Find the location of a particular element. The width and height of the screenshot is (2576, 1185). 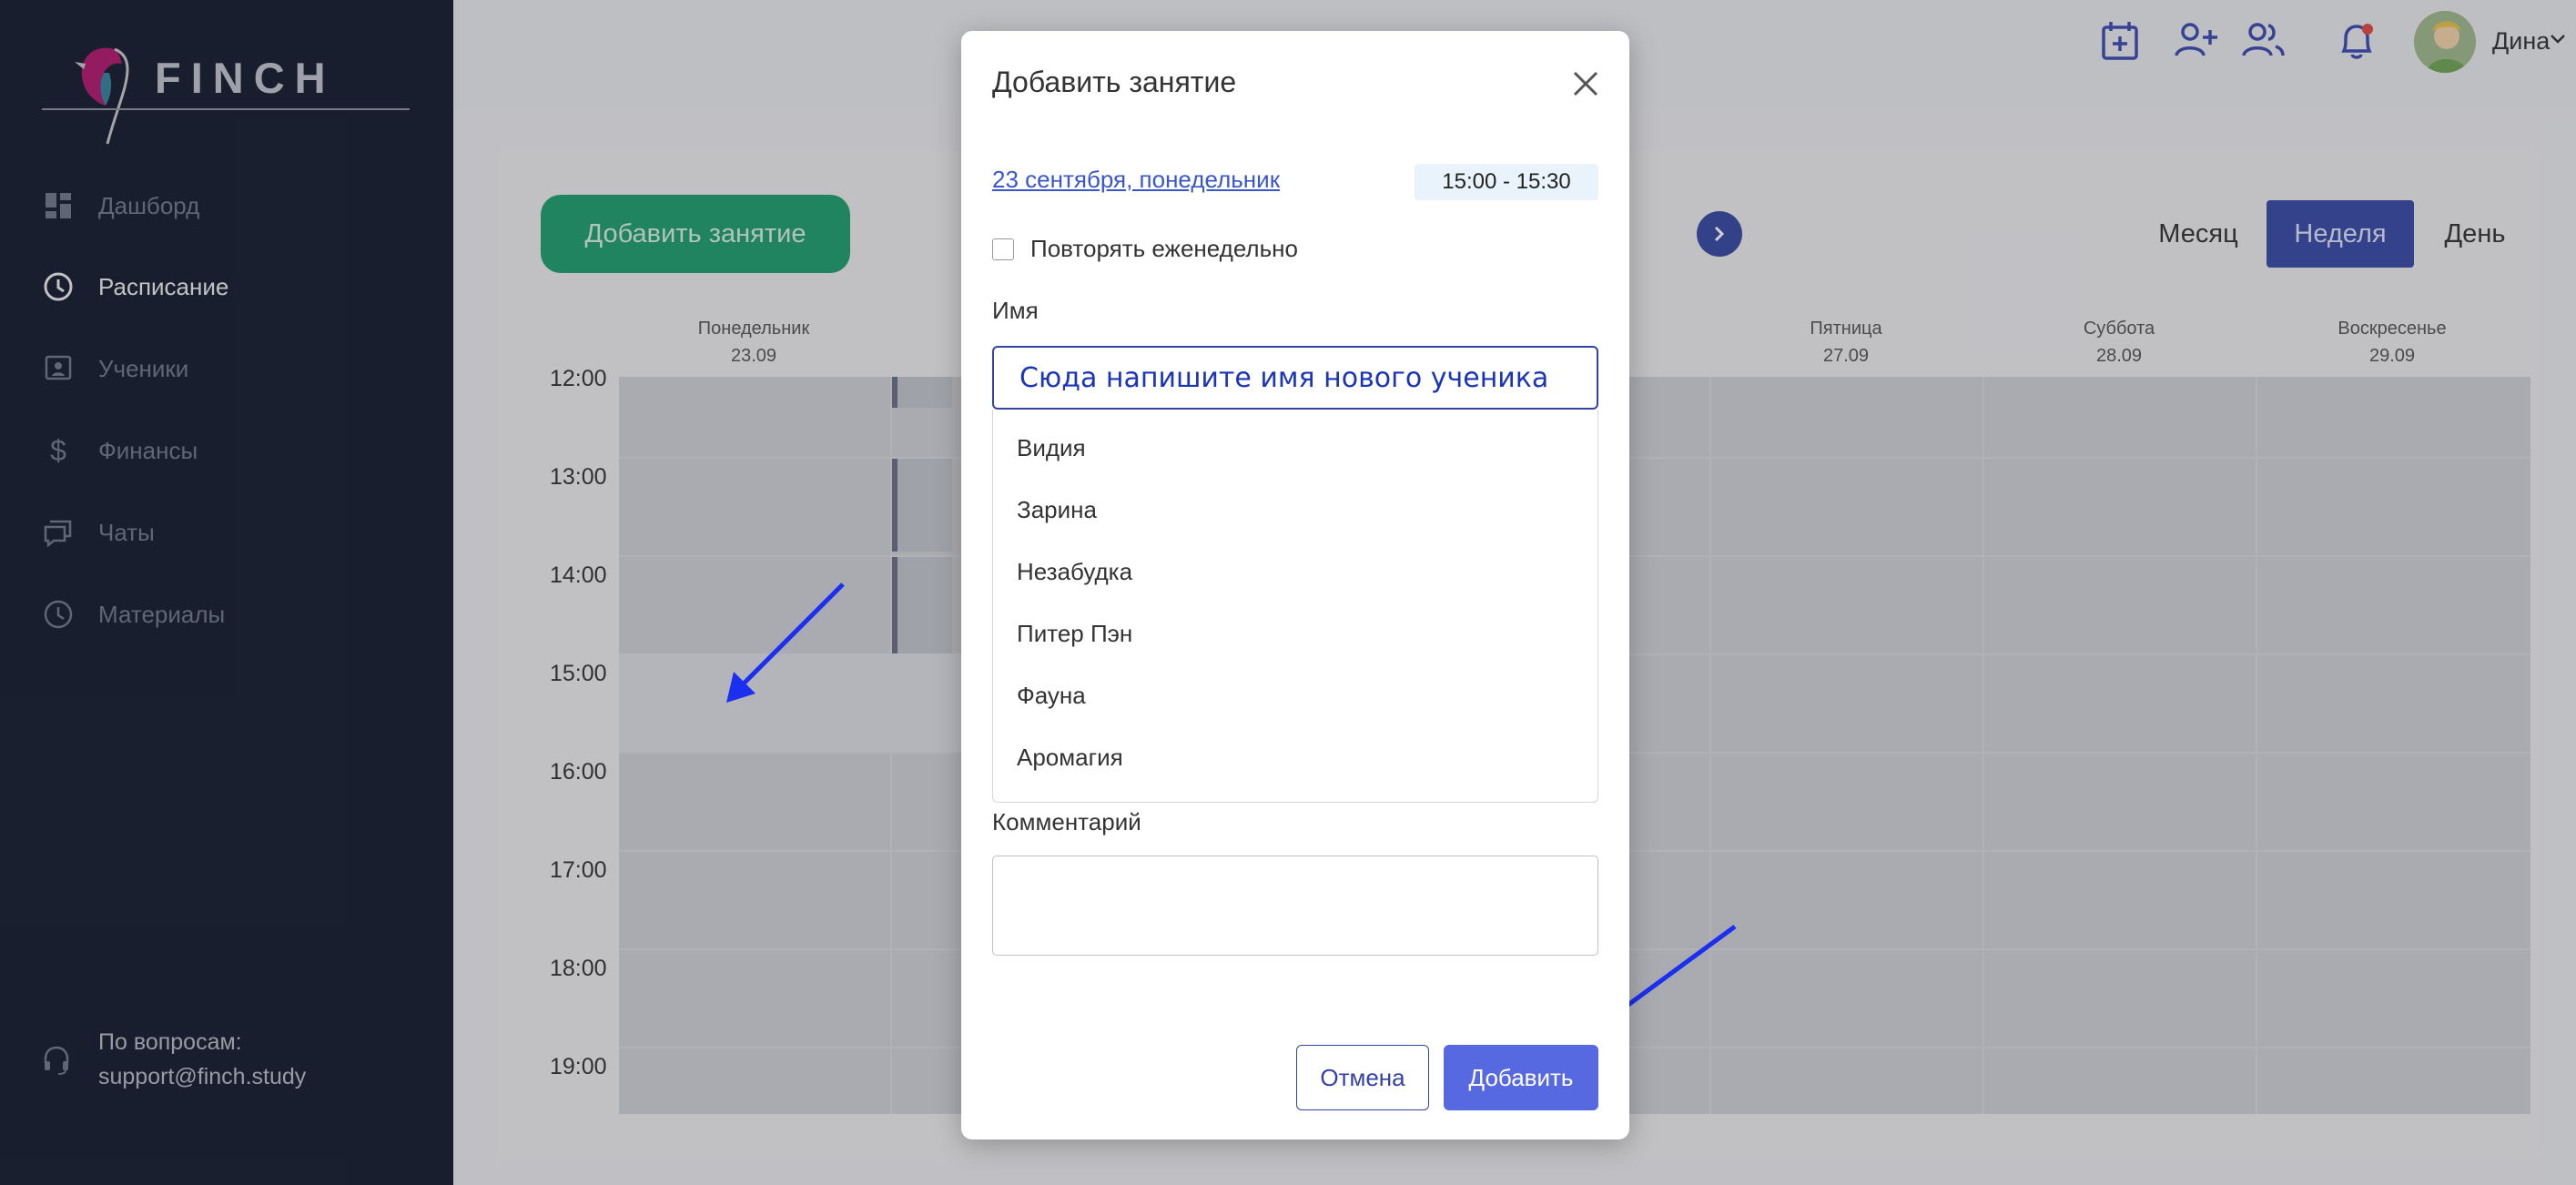

close-icon is located at coordinates (1585, 83).